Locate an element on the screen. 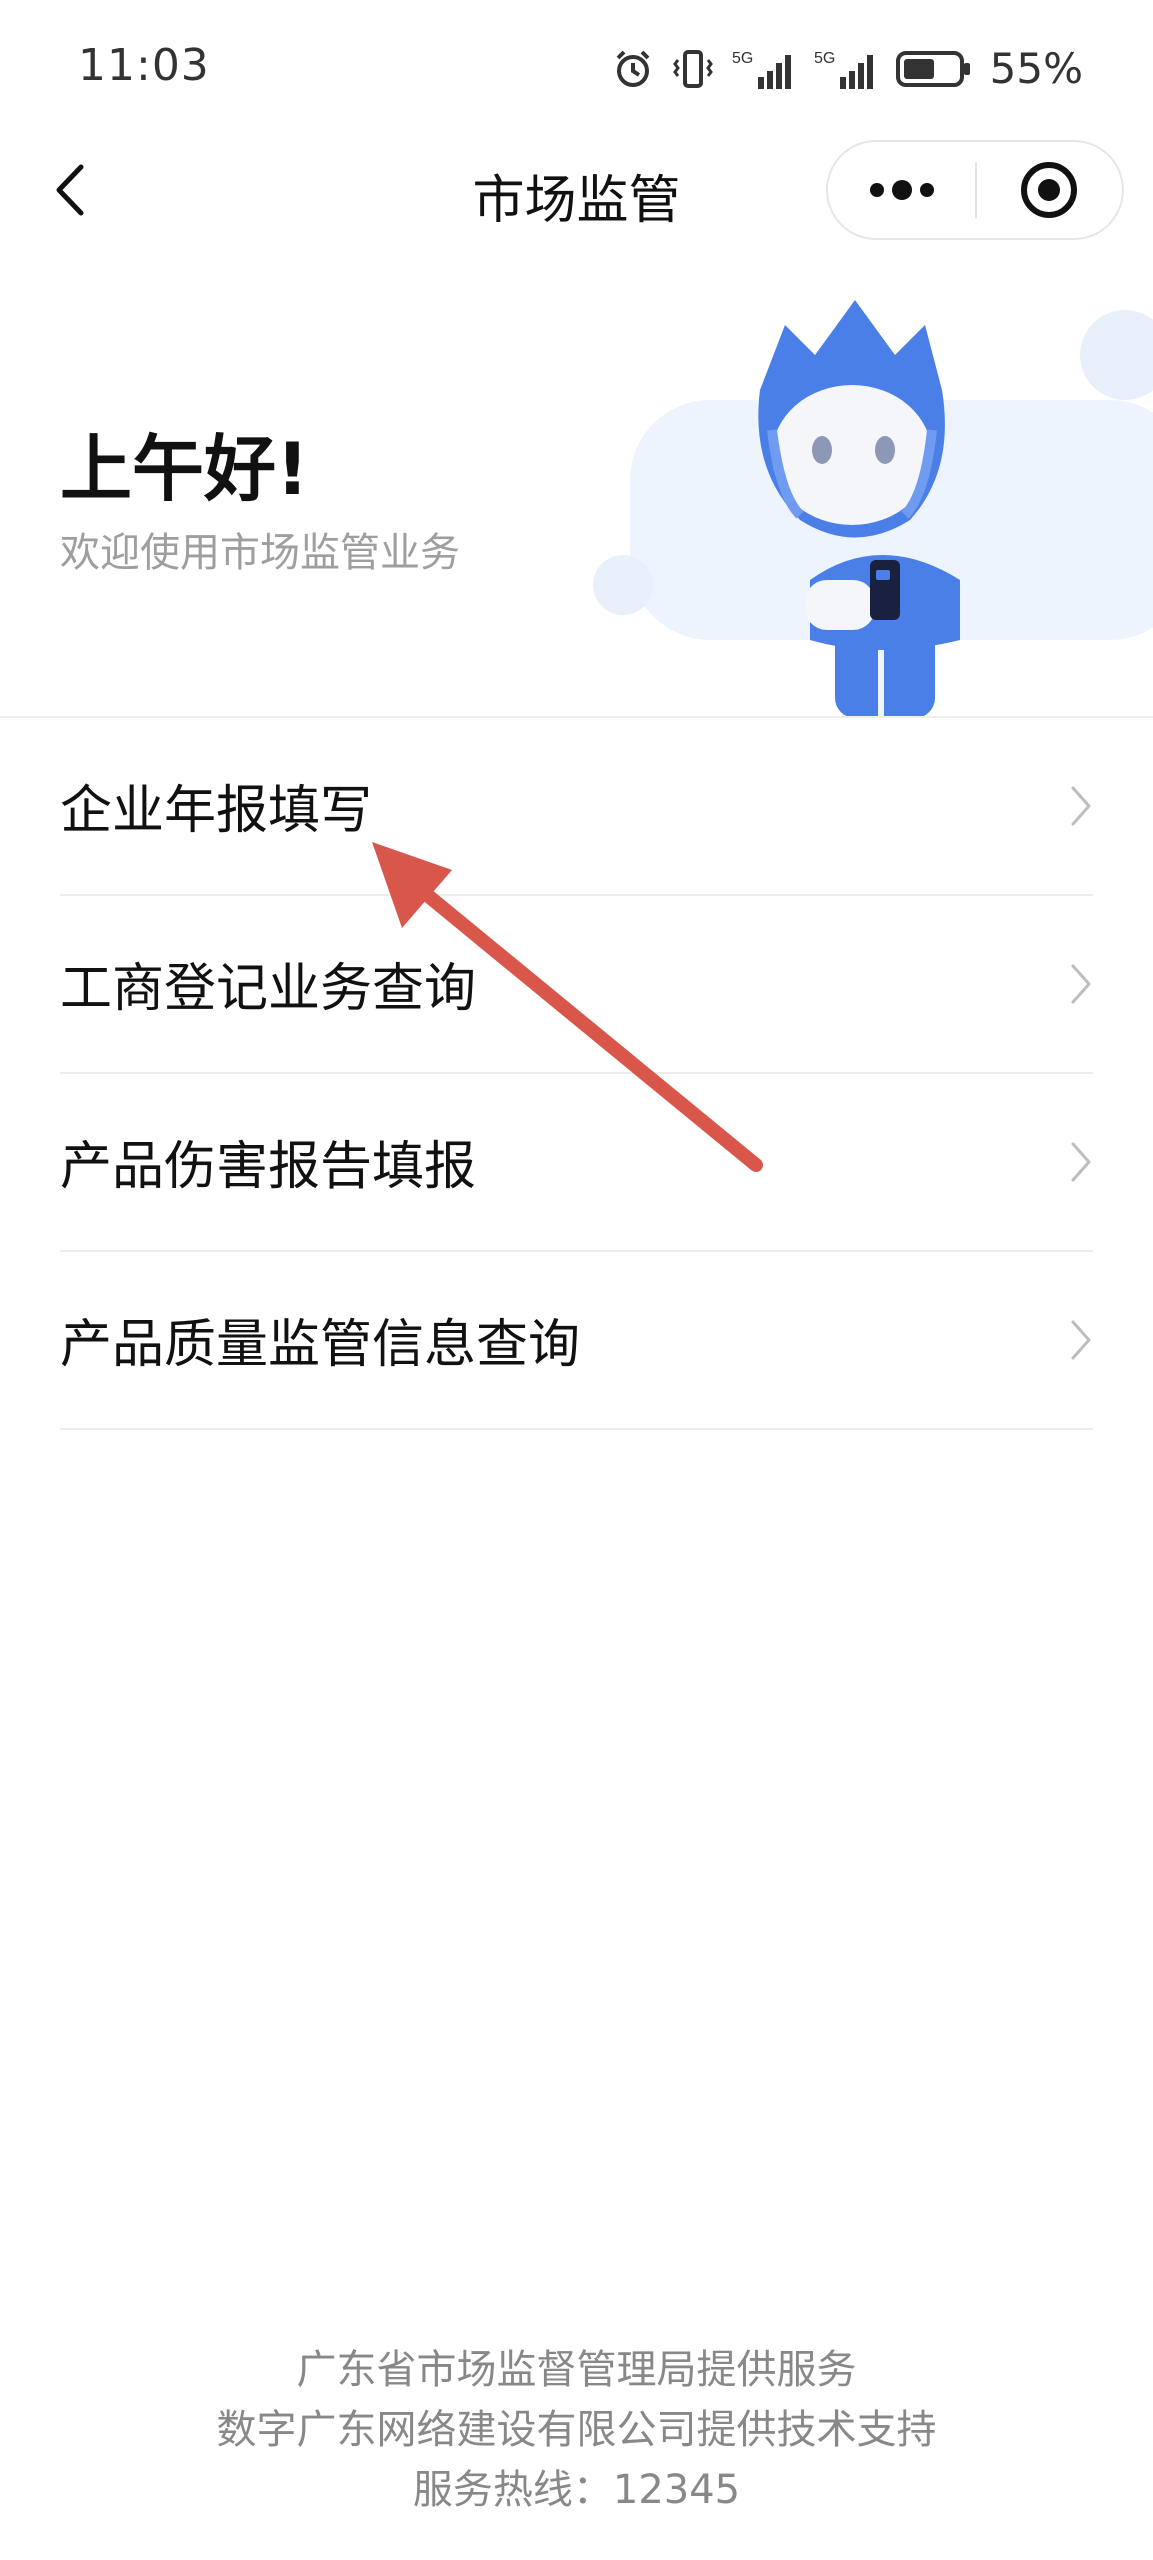  close-target-icon is located at coordinates (1049, 190).